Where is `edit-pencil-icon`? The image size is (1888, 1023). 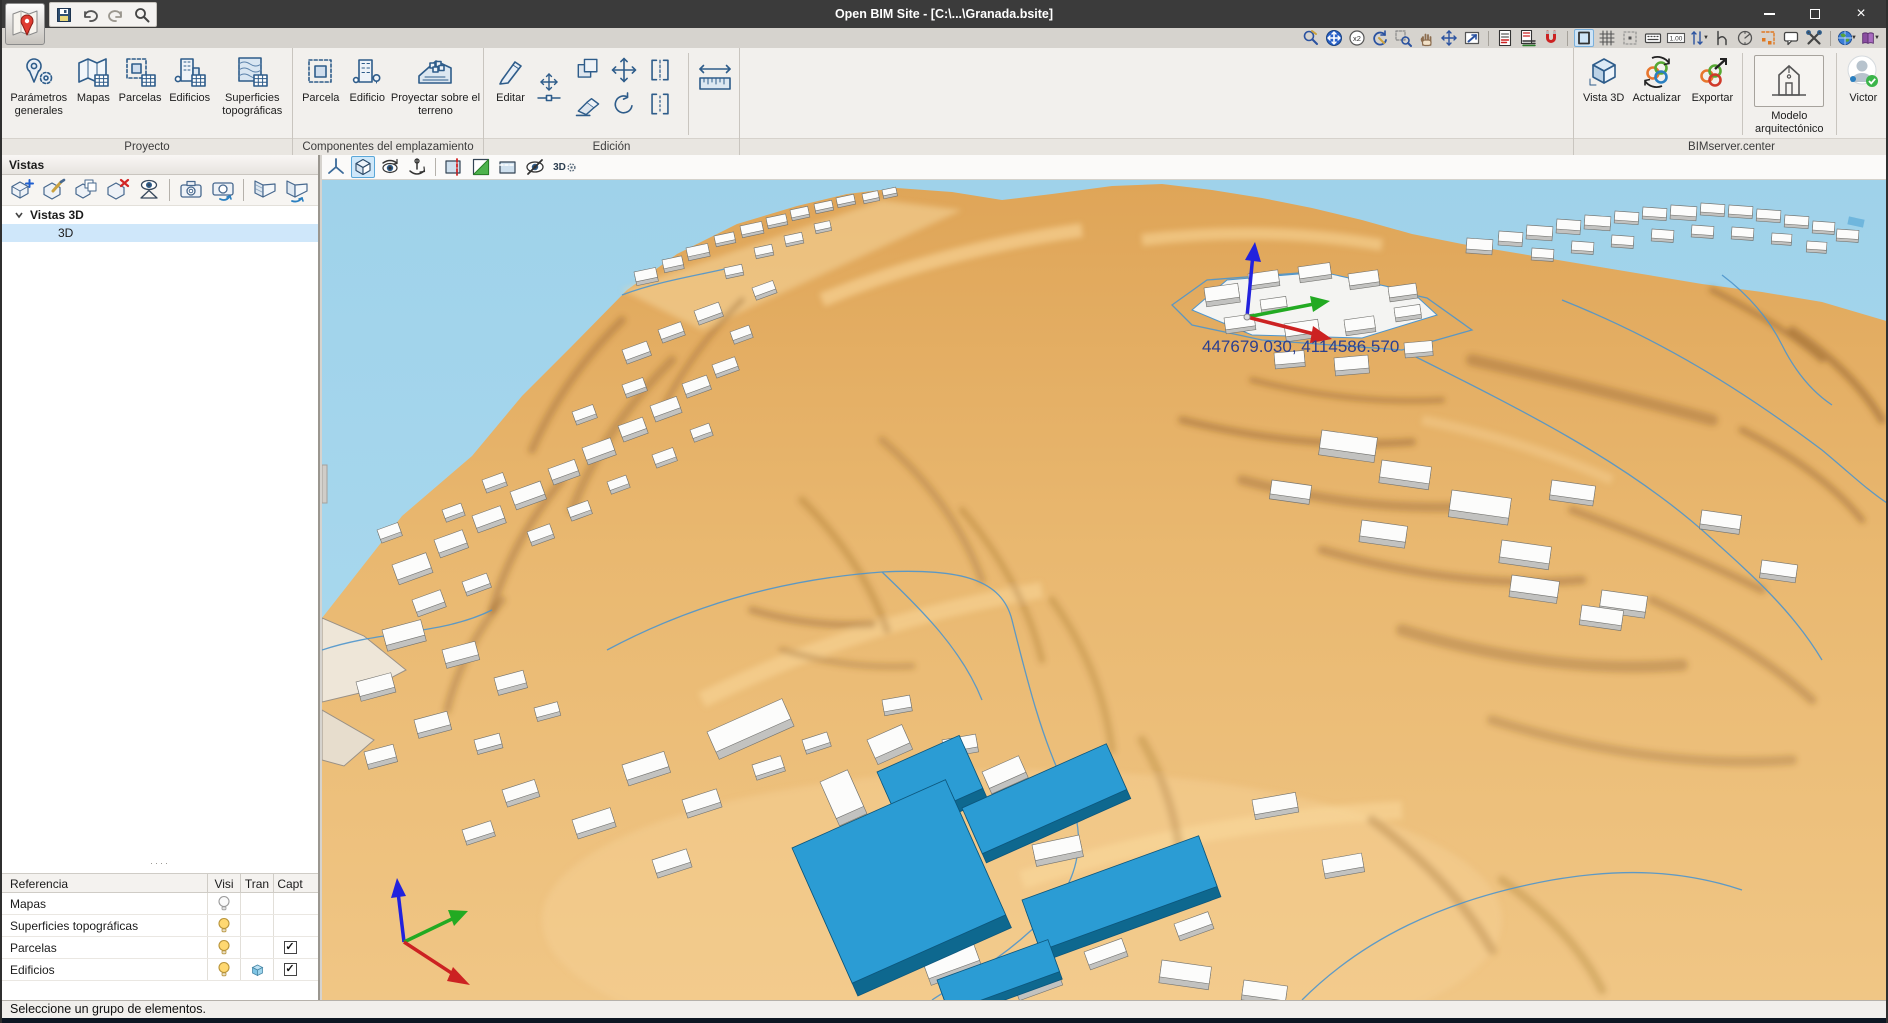 edit-pencil-icon is located at coordinates (510, 73).